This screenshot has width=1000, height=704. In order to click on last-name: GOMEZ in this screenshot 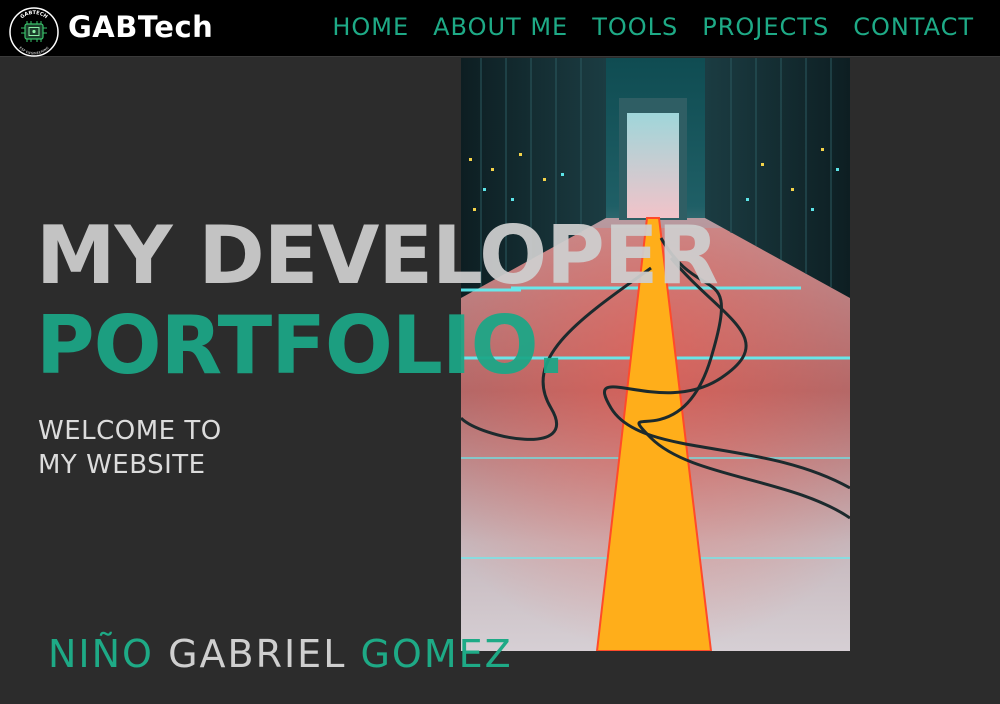, I will do `click(436, 654)`.